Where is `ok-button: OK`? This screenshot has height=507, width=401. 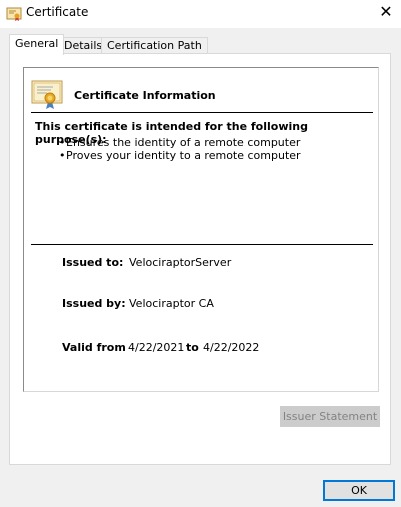
ok-button: OK is located at coordinates (359, 490).